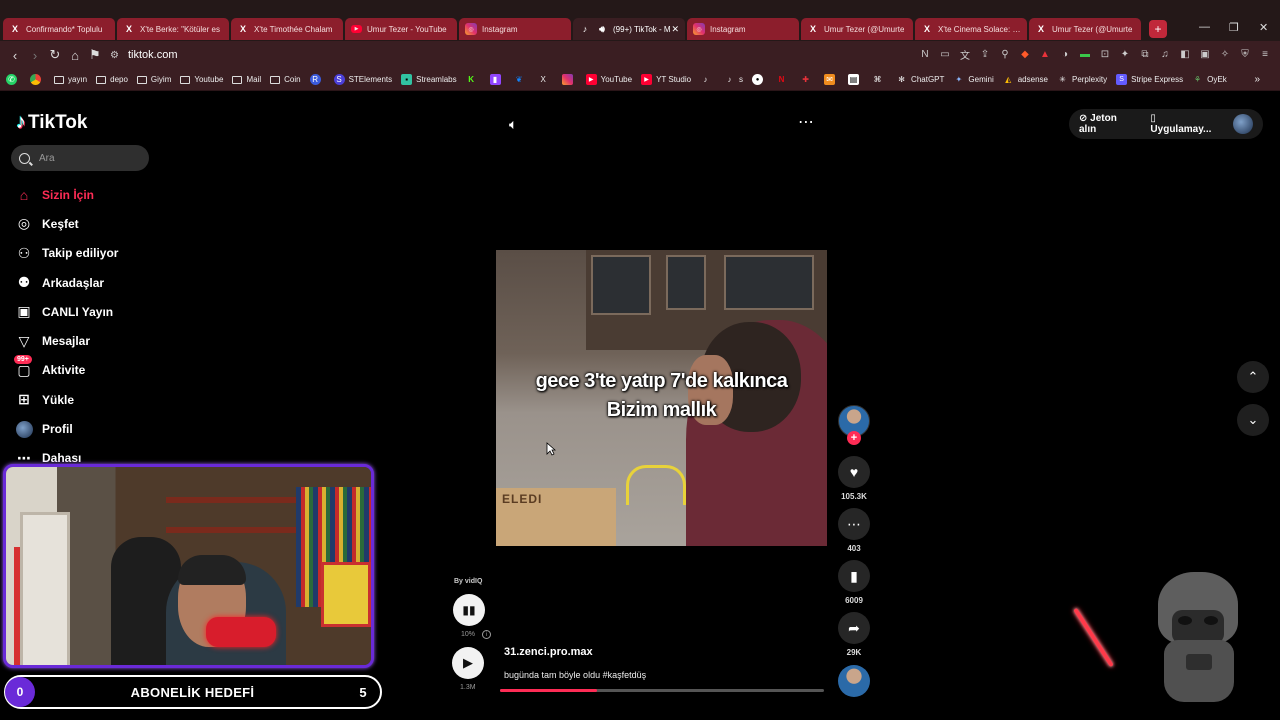  I want to click on music-disc-avatar, so click(854, 681).